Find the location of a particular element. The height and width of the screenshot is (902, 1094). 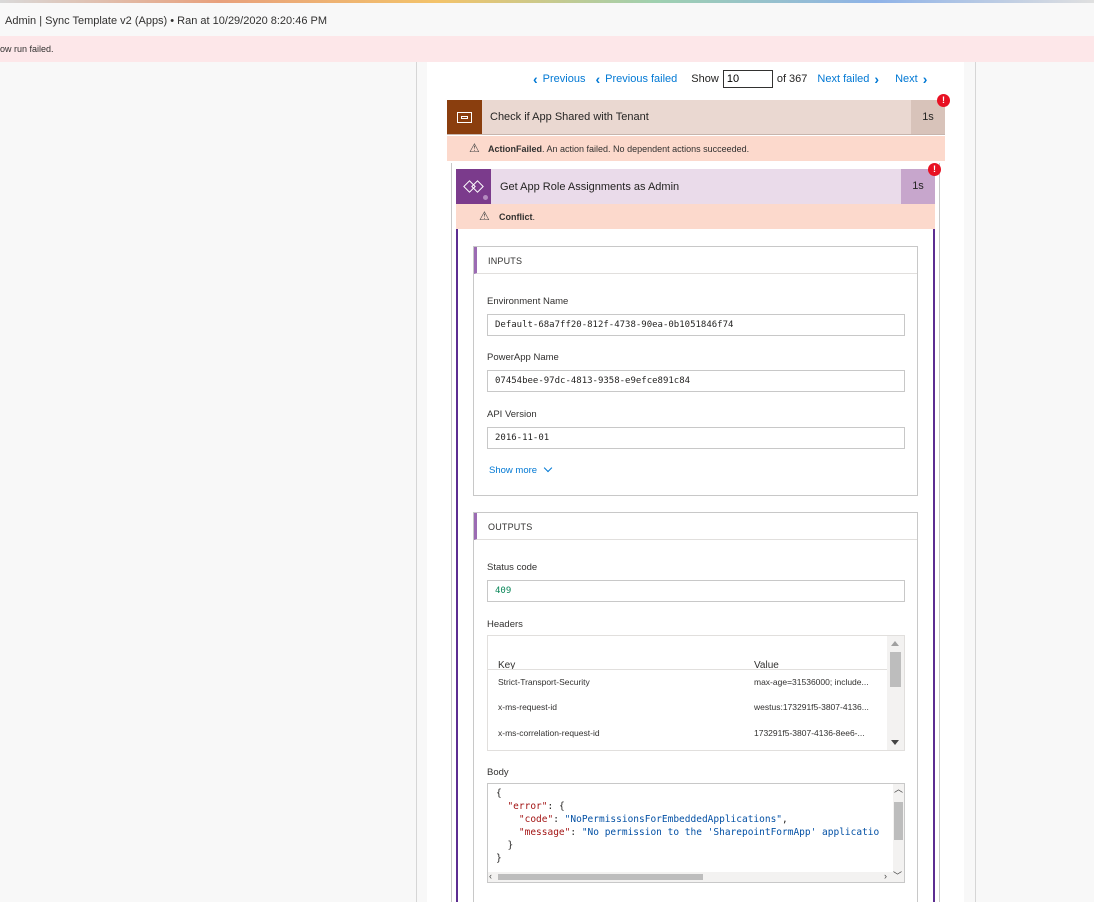

header-key: x-ms-correlation-request-id is located at coordinates (549, 733).